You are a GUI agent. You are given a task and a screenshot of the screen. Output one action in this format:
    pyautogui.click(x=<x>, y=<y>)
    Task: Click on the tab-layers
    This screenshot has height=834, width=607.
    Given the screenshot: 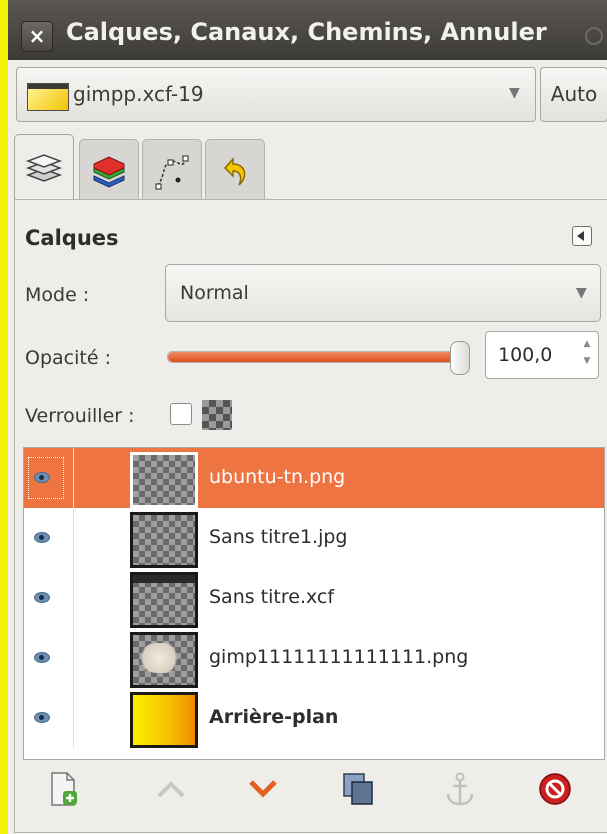 What is the action you would take?
    pyautogui.click(x=44, y=167)
    